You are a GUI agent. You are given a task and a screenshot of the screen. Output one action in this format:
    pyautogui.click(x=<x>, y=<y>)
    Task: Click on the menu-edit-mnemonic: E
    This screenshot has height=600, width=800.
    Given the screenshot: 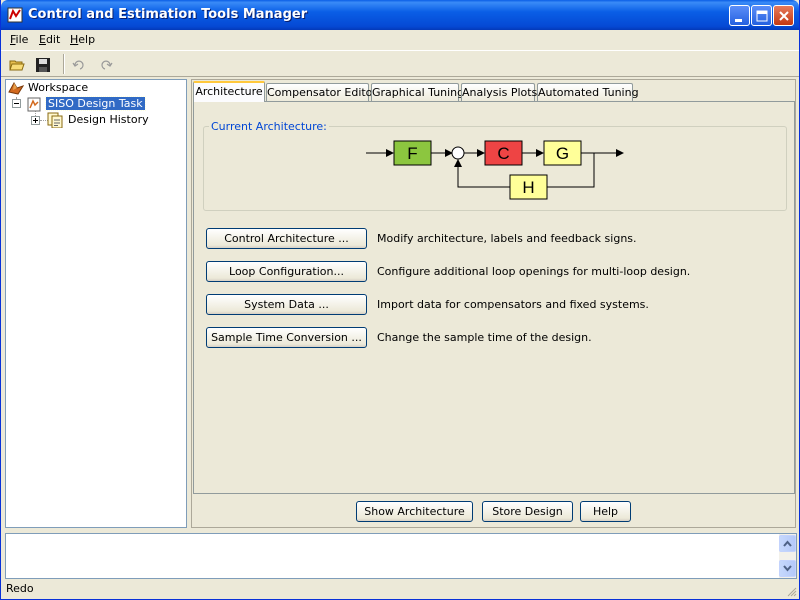 What is the action you would take?
    pyautogui.click(x=42, y=39)
    